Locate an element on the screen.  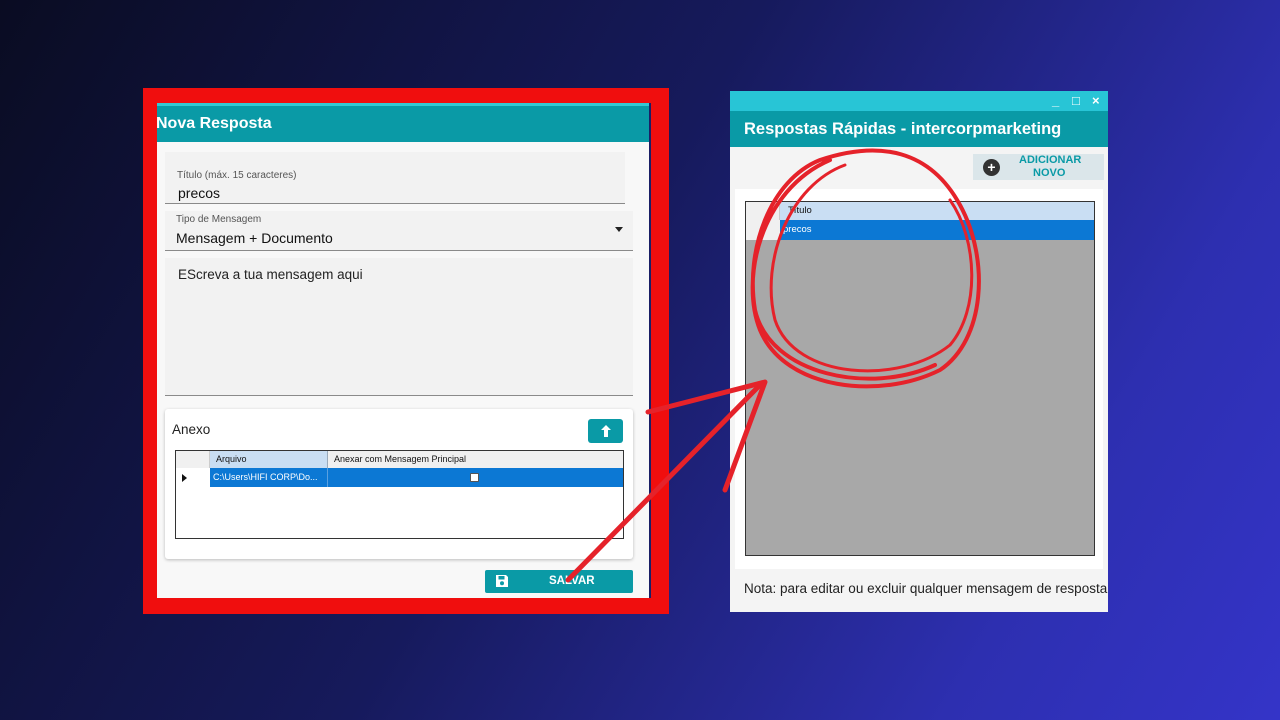
add-label-line2: NOVO is located at coordinates (1049, 173).